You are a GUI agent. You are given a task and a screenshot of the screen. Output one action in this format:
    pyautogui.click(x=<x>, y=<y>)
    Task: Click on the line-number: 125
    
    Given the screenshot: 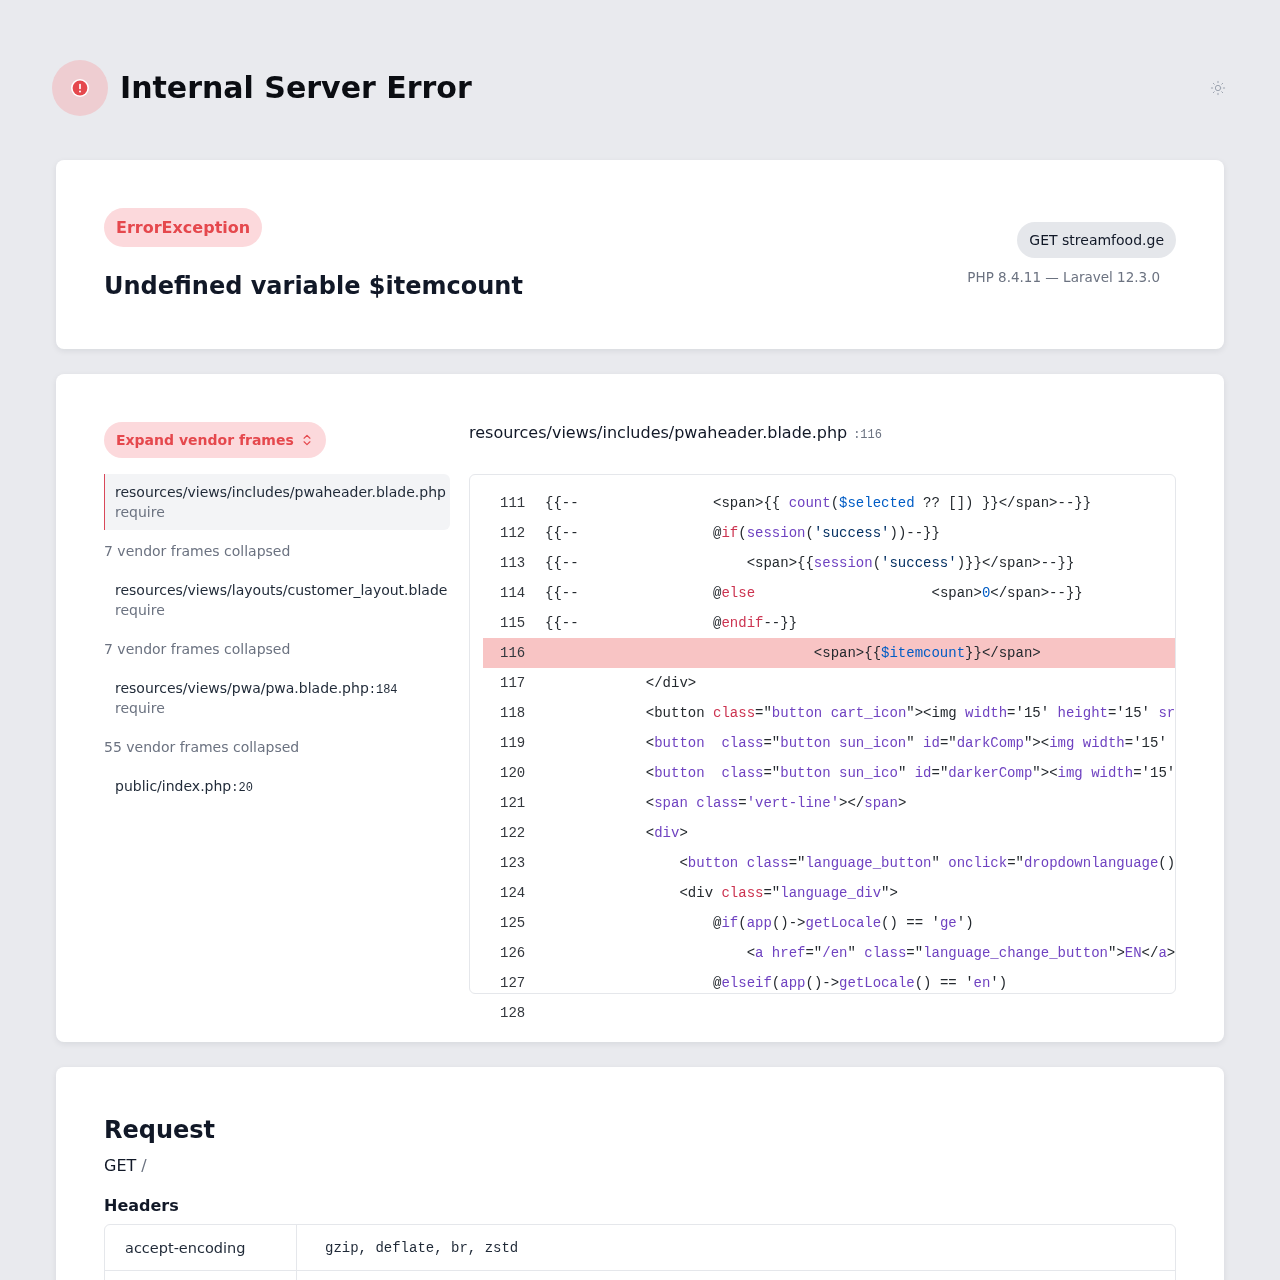 What is the action you would take?
    pyautogui.click(x=513, y=923)
    